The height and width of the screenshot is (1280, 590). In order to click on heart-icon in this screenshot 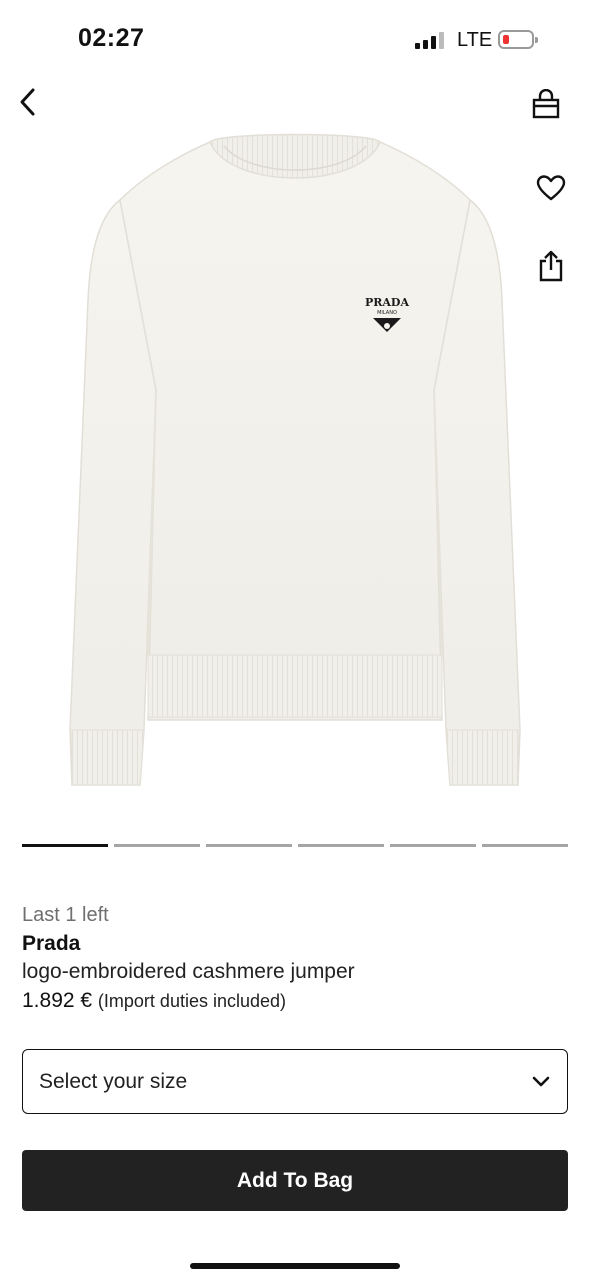, I will do `click(551, 188)`.